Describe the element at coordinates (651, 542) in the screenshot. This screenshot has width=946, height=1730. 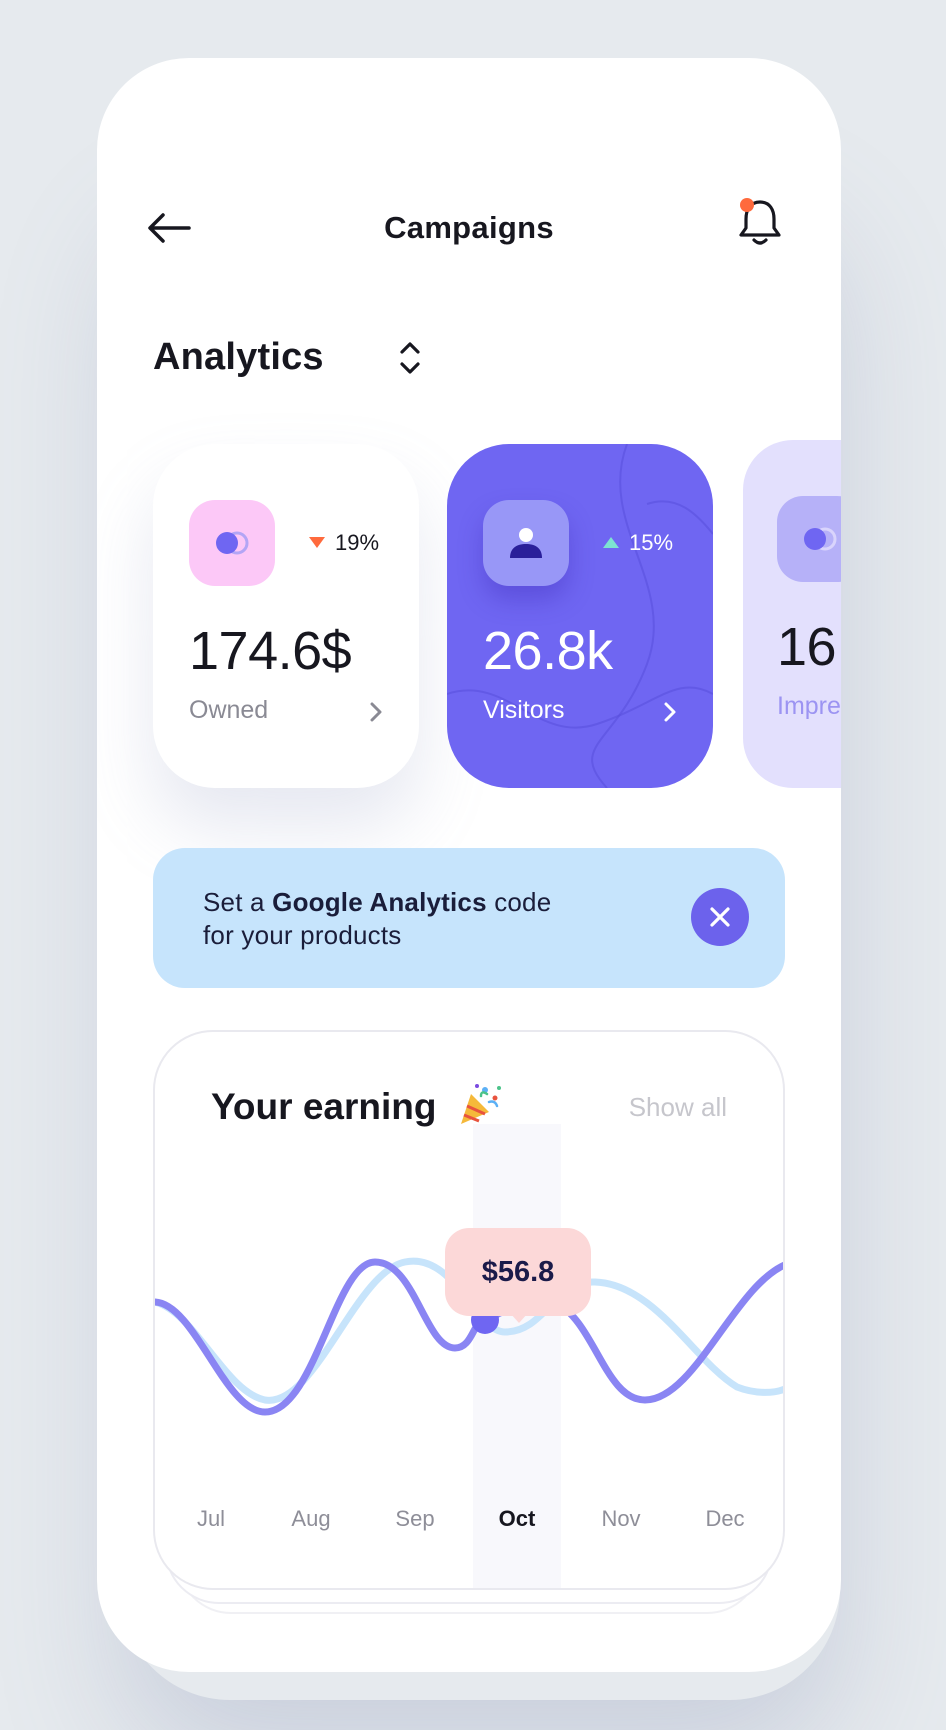
I see `trend-value: 15%` at that location.